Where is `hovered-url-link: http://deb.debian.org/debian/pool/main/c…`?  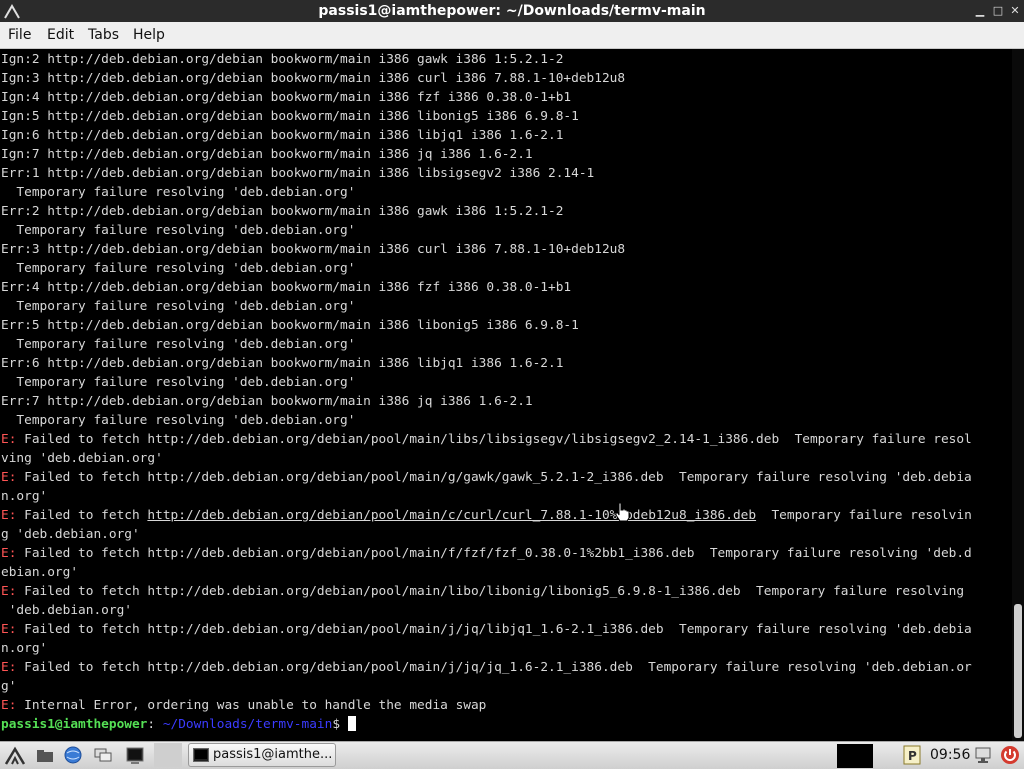 hovered-url-link: http://deb.debian.org/debian/pool/main/c… is located at coordinates (451, 515).